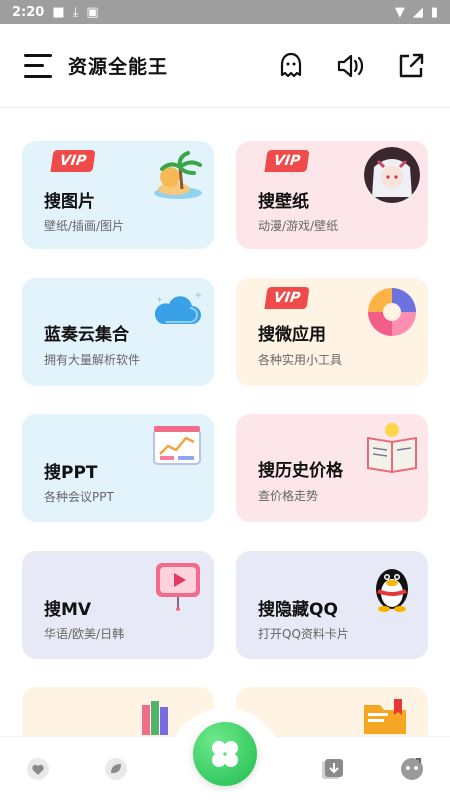 The height and width of the screenshot is (800, 450). I want to click on wifi-icon: ▼, so click(399, 12).